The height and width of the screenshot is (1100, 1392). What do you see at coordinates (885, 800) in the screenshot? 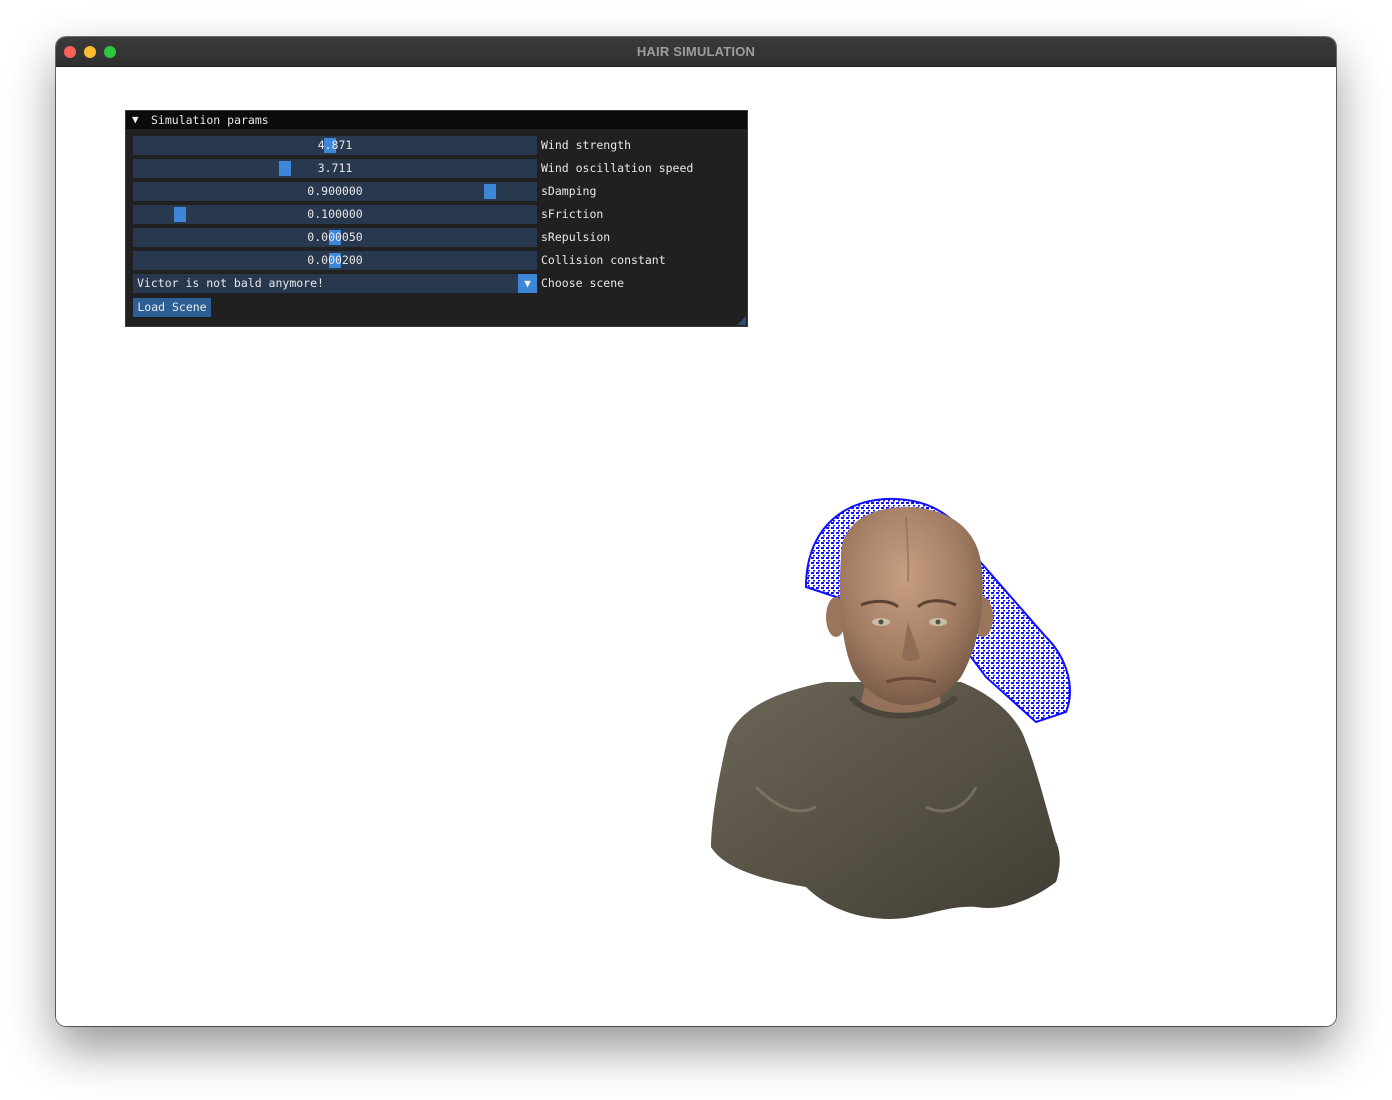
I see `shirt` at bounding box center [885, 800].